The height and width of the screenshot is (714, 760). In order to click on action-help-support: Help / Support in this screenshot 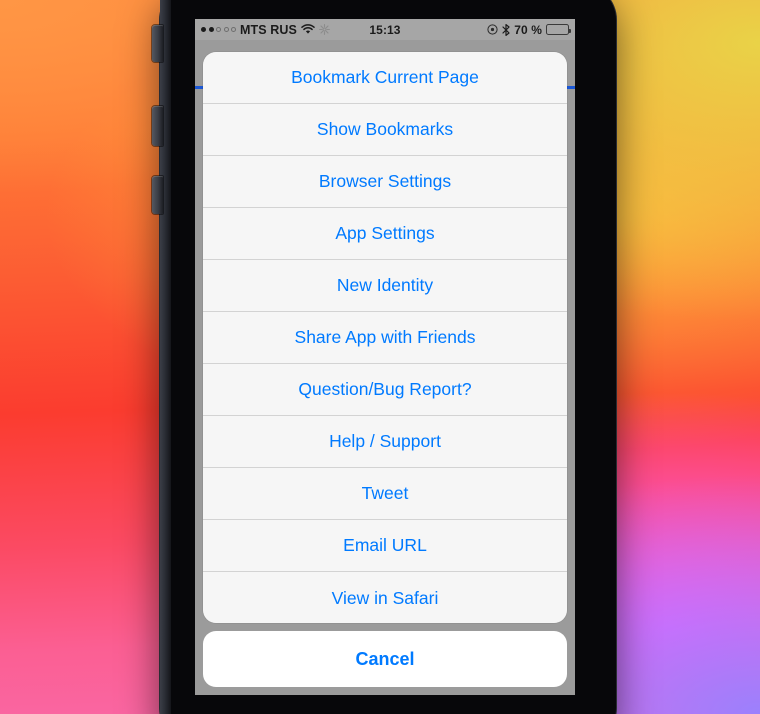, I will do `click(385, 442)`.